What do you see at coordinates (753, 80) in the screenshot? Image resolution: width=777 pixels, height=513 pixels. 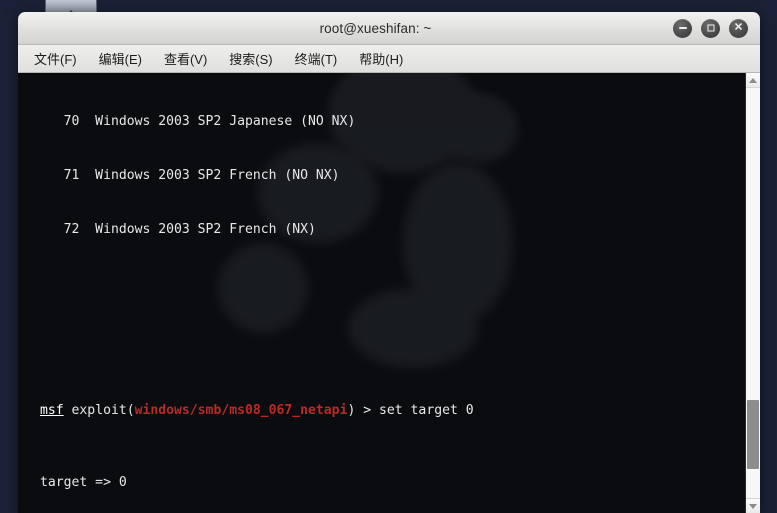 I see `scroll-up-icon` at bounding box center [753, 80].